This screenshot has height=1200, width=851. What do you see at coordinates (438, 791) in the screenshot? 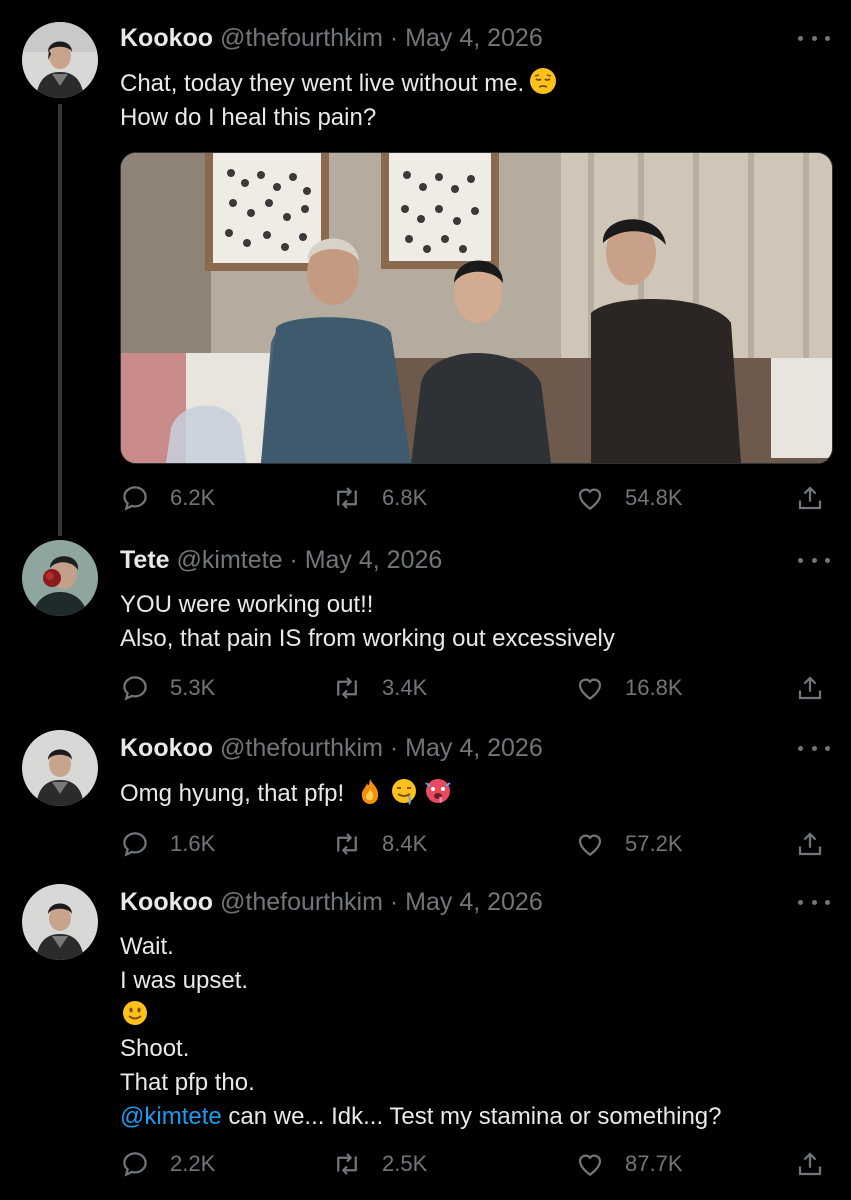
I see `hot-face-emoji-icon` at bounding box center [438, 791].